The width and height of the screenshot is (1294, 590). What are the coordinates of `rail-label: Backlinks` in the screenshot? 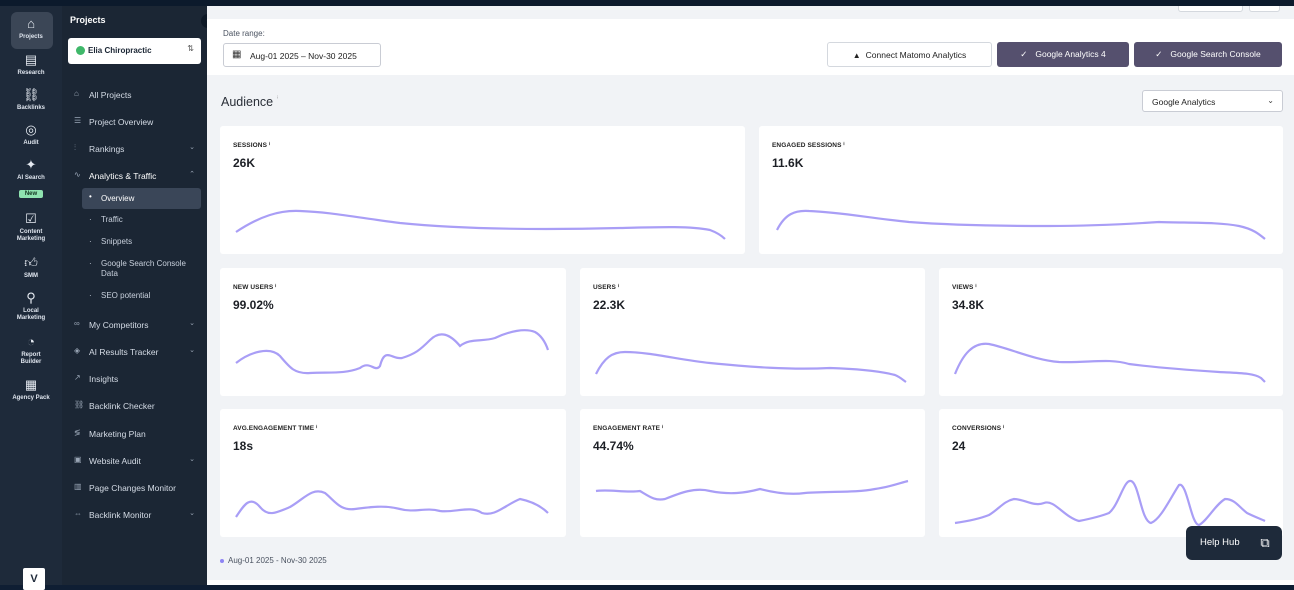 It's located at (31, 108).